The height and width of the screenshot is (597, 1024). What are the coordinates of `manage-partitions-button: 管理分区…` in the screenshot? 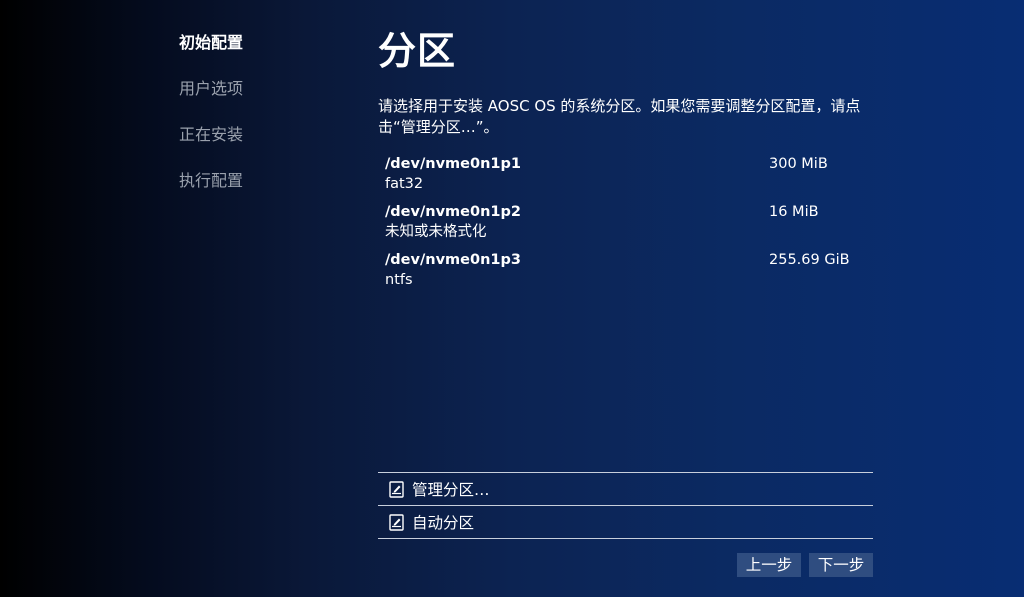 It's located at (625, 488).